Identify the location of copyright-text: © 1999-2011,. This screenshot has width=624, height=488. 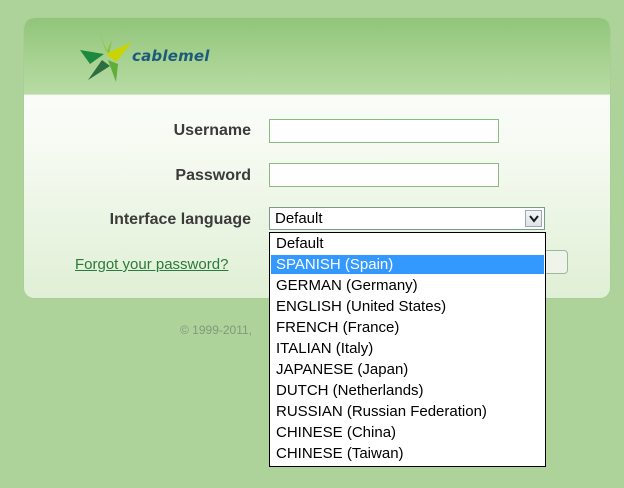
(216, 330).